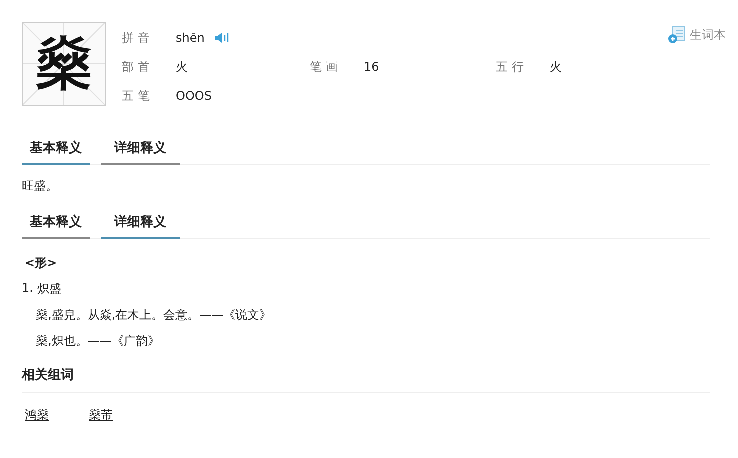  What do you see at coordinates (190, 38) in the screenshot?
I see `field-value: shēn` at bounding box center [190, 38].